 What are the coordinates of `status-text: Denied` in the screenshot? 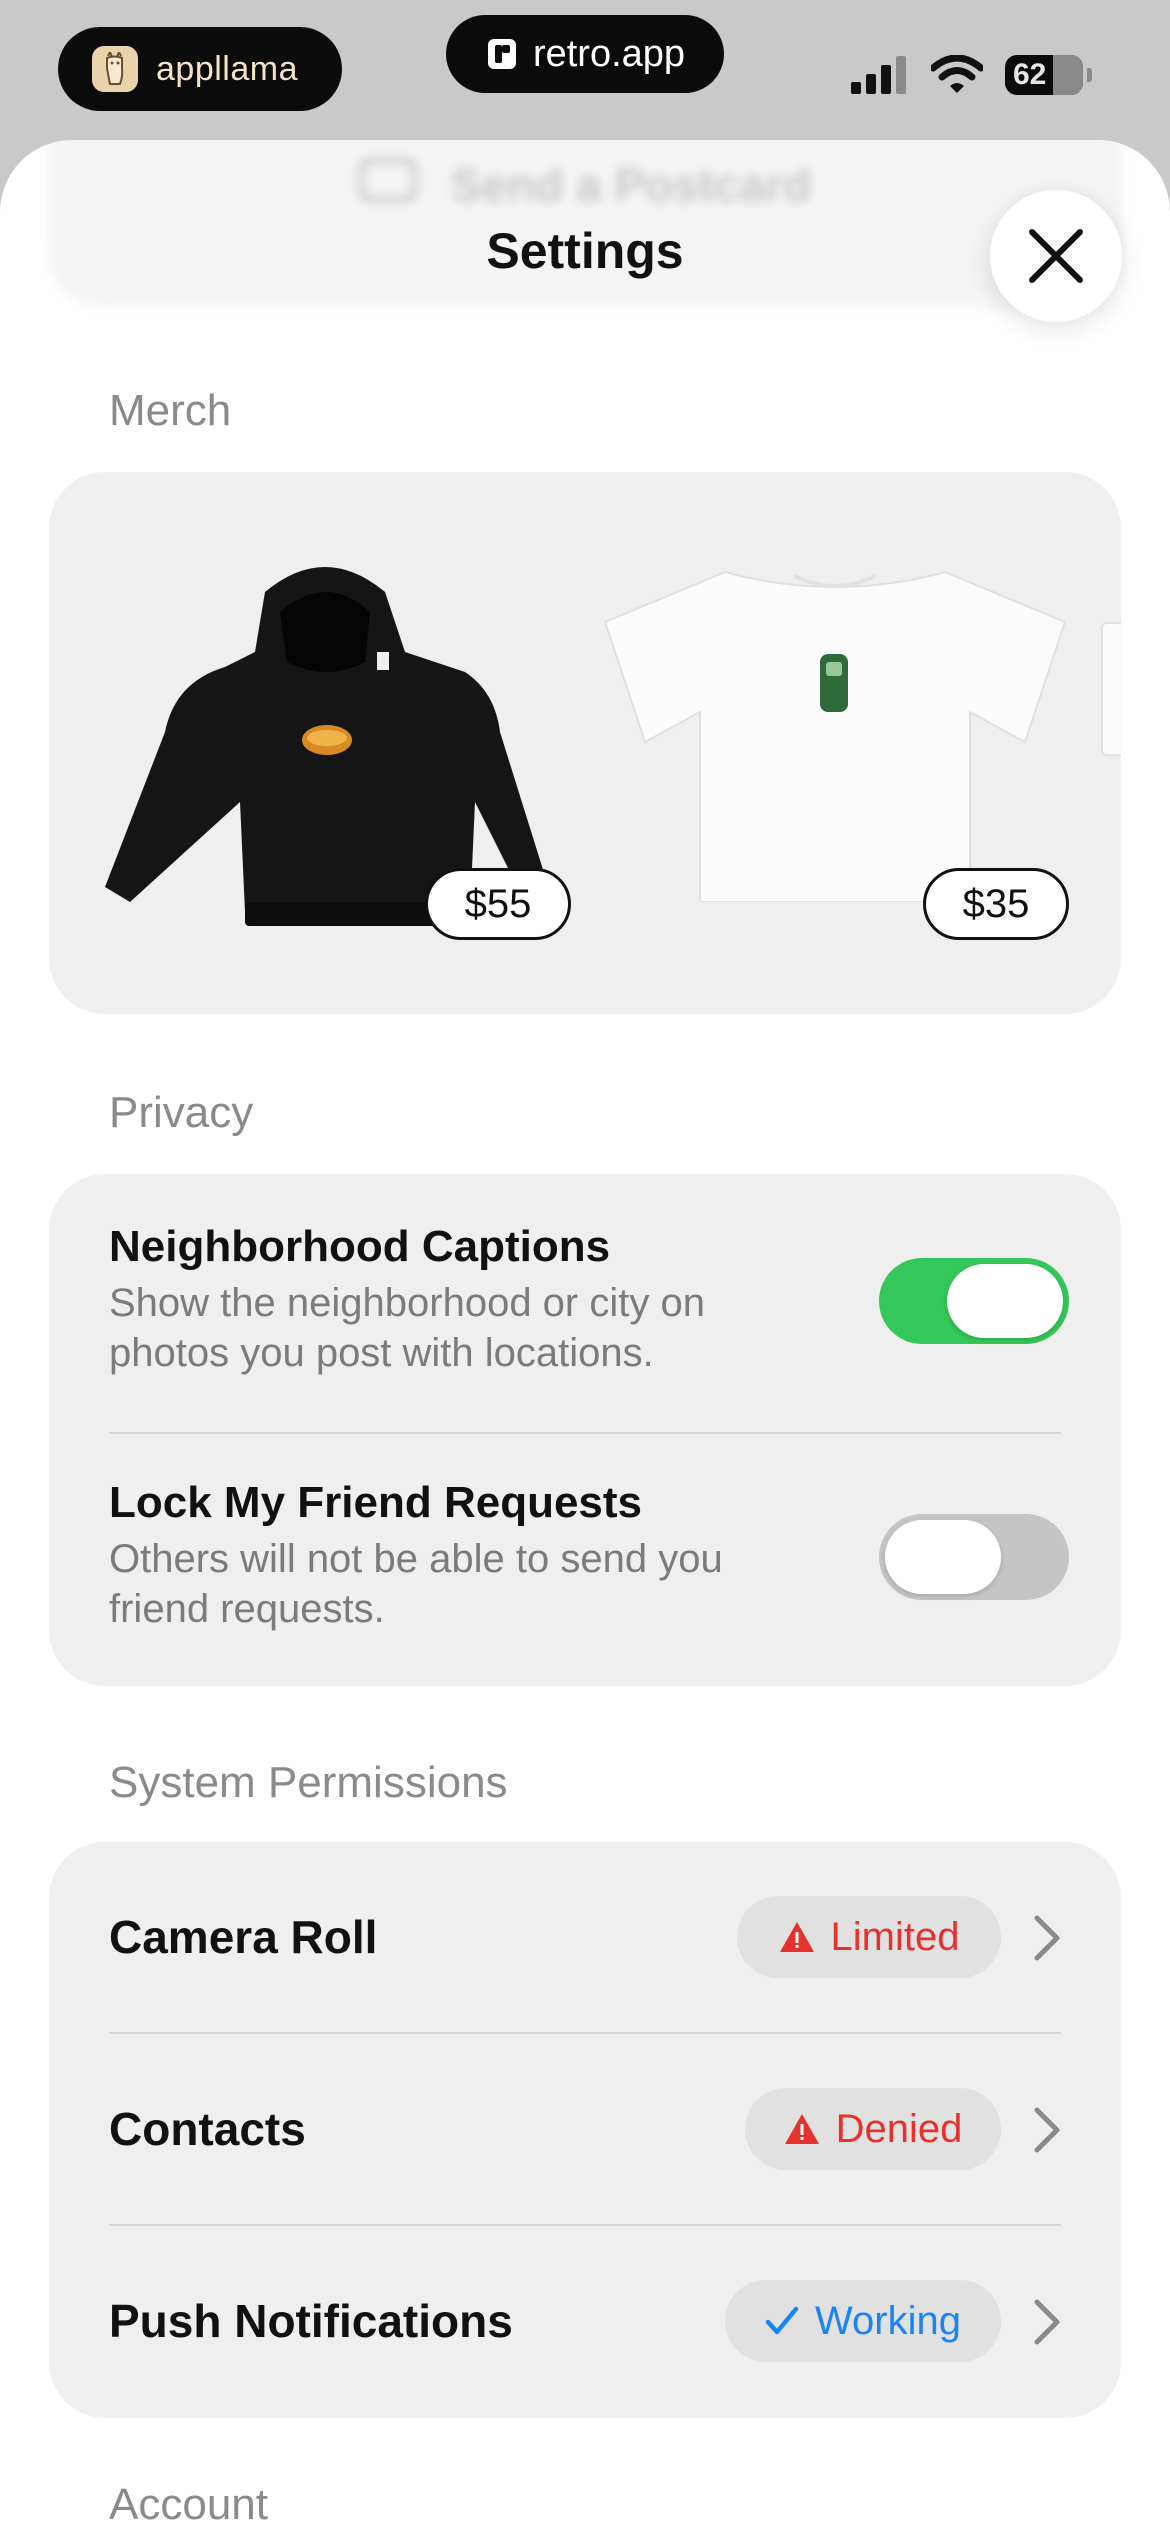 It's located at (899, 2128).